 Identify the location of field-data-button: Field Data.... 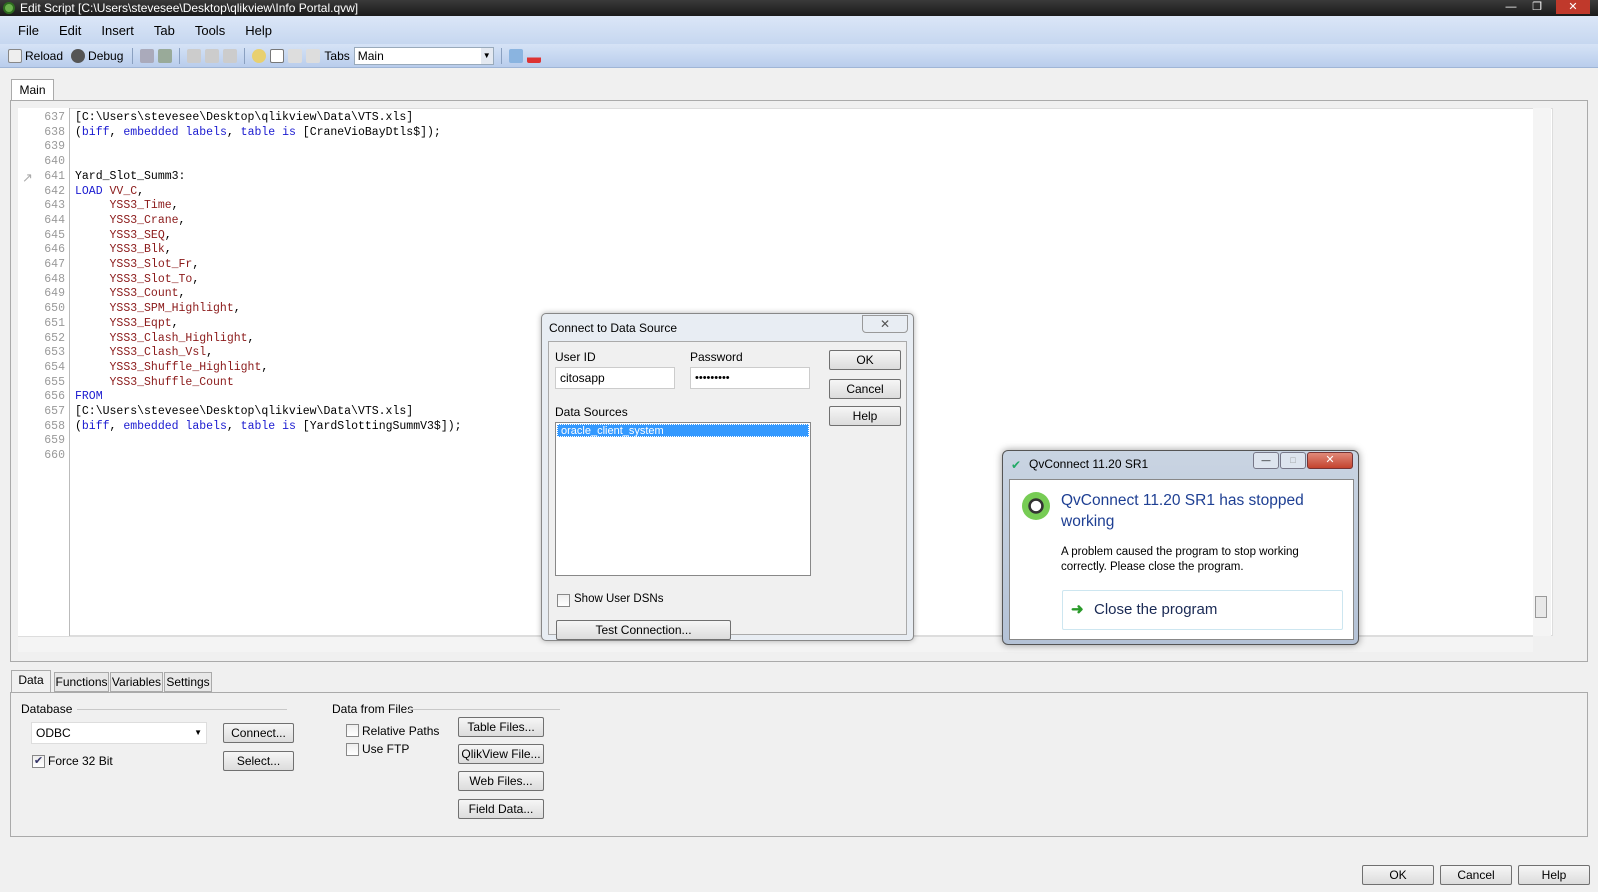
(501, 809).